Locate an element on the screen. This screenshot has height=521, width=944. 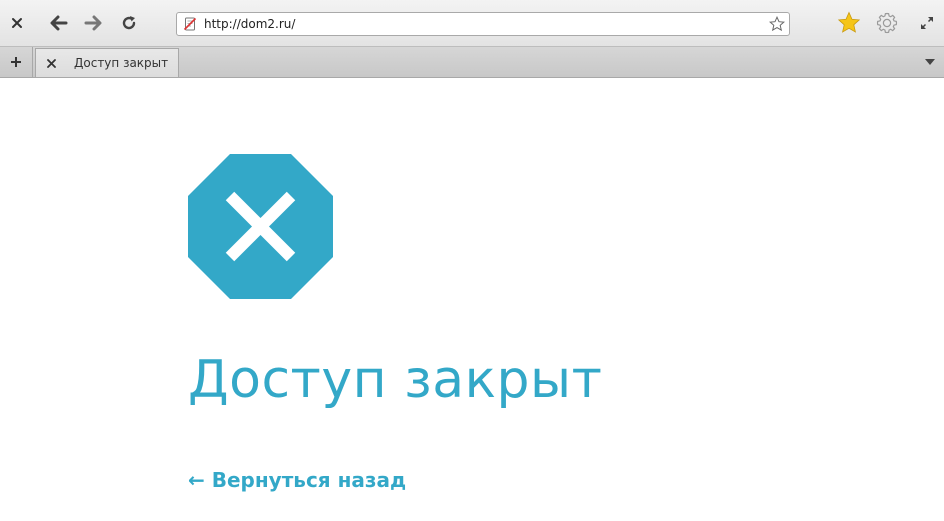
star-filled-icon is located at coordinates (849, 22).